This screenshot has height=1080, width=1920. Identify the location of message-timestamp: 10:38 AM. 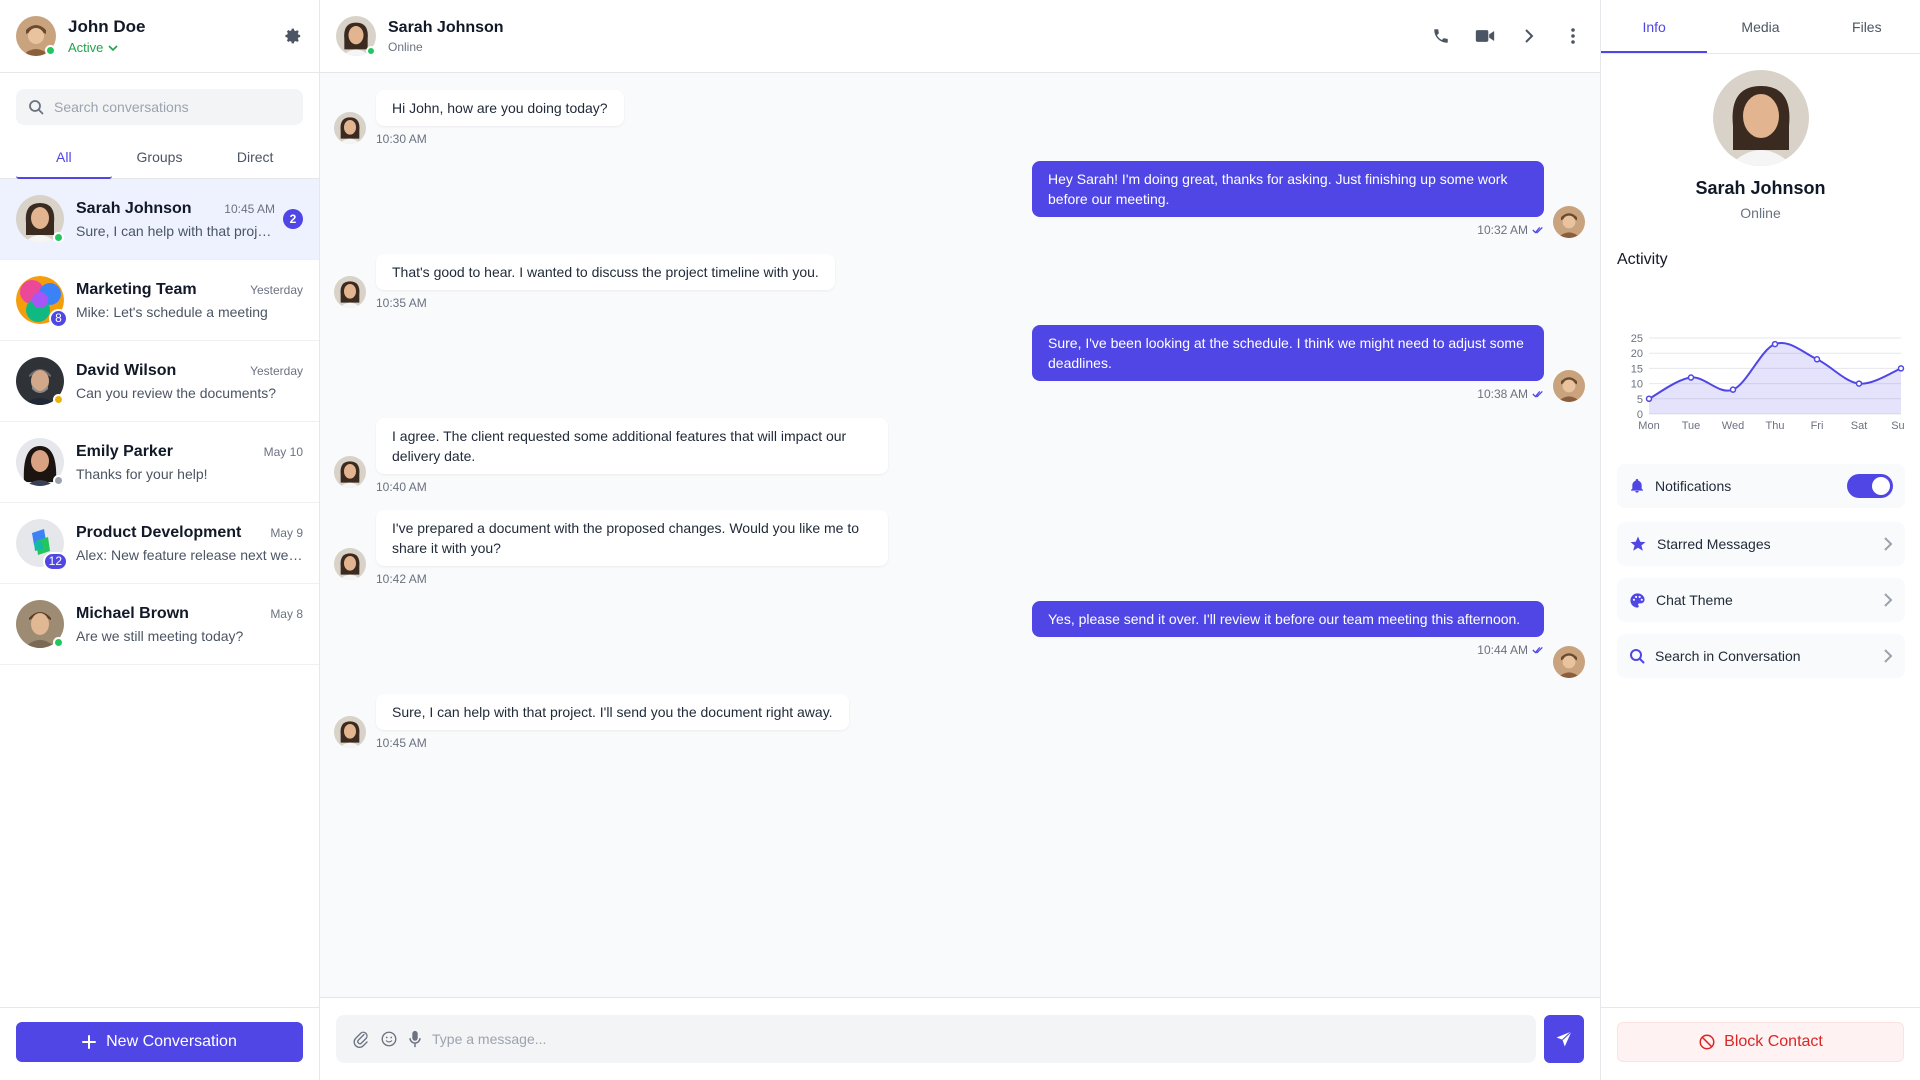
(1502, 394).